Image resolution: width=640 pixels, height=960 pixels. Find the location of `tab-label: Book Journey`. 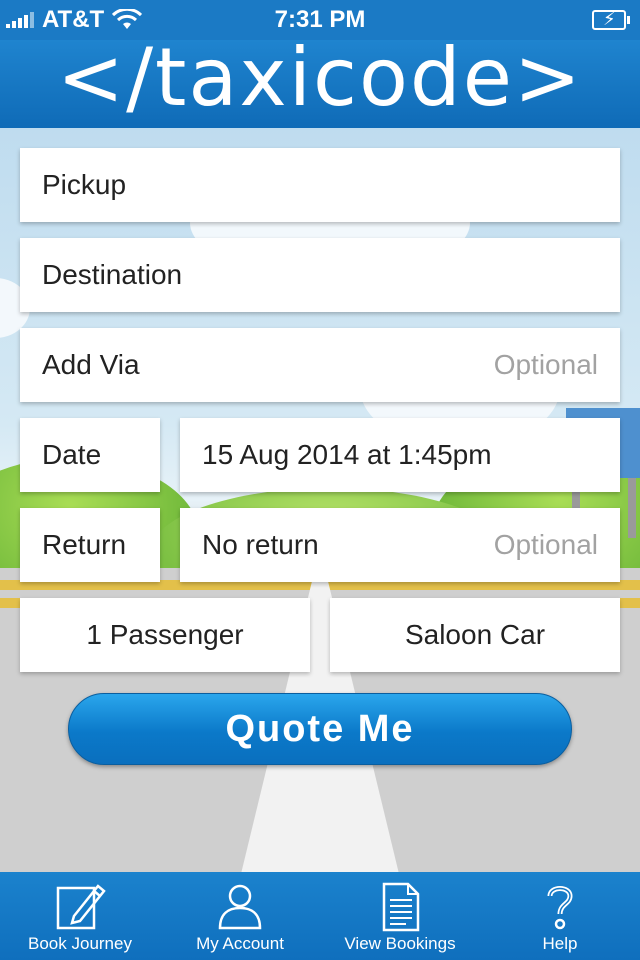

tab-label: Book Journey is located at coordinates (80, 943).